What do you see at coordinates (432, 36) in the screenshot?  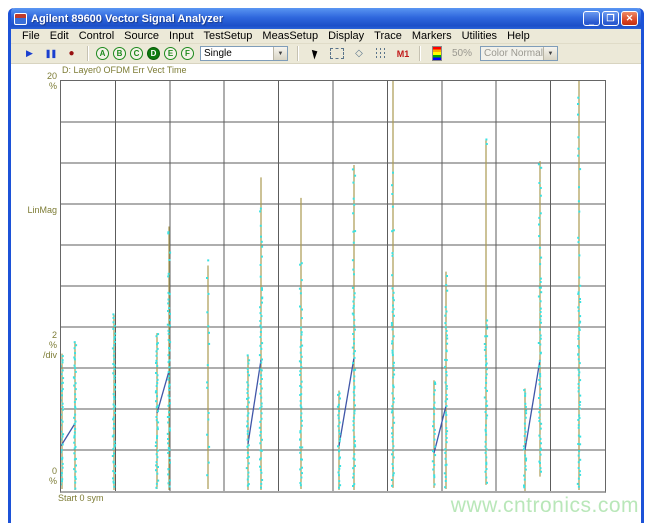 I see `menu-markers: Markers` at bounding box center [432, 36].